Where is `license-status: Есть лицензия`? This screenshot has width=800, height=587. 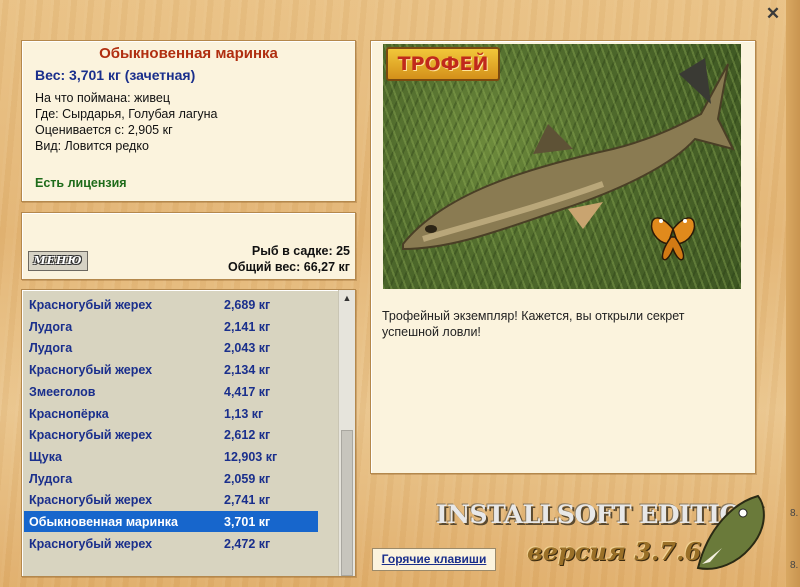 license-status: Есть лицензия is located at coordinates (81, 183).